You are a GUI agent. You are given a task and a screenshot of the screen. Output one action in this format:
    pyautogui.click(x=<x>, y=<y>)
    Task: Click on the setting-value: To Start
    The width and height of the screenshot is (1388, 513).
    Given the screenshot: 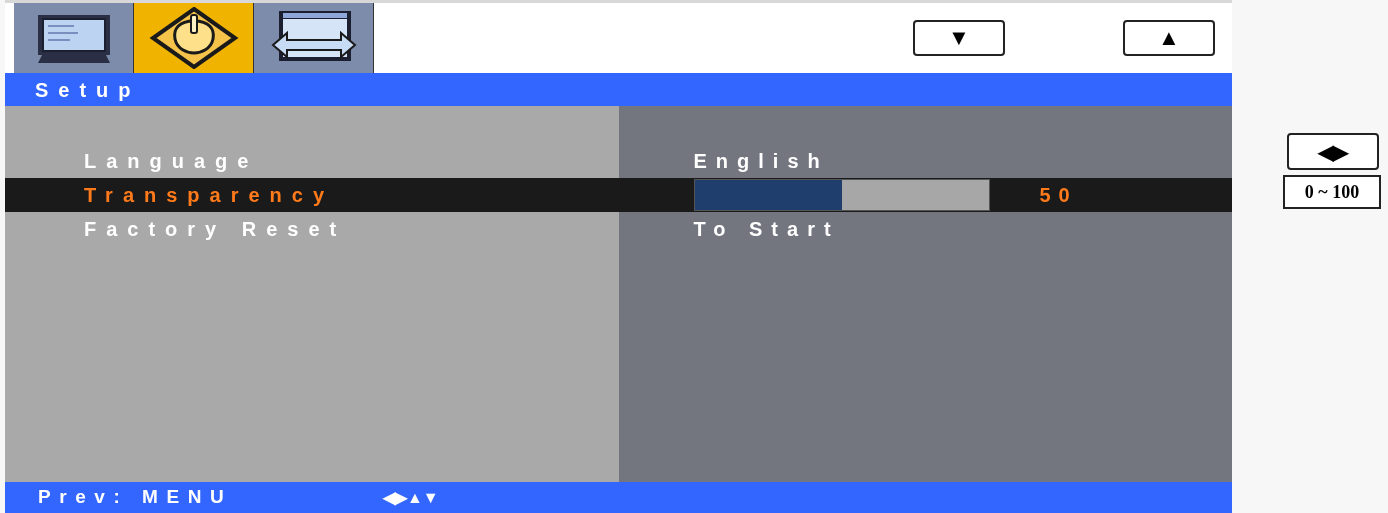 What is the action you would take?
    pyautogui.click(x=766, y=229)
    